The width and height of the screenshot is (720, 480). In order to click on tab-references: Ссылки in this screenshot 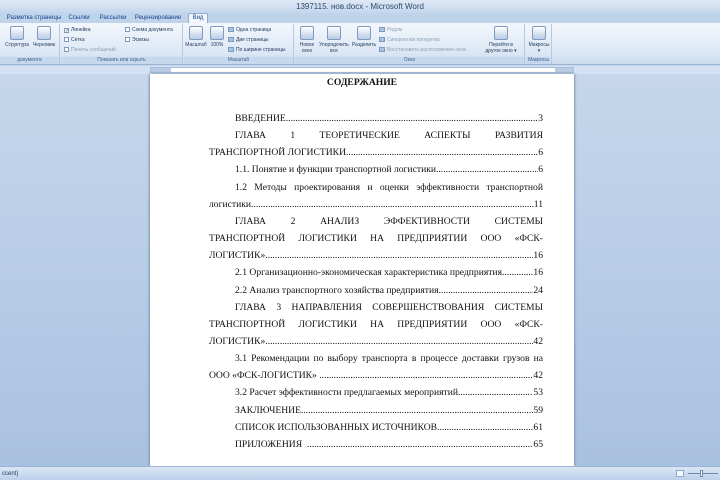, I will do `click(79, 18)`.